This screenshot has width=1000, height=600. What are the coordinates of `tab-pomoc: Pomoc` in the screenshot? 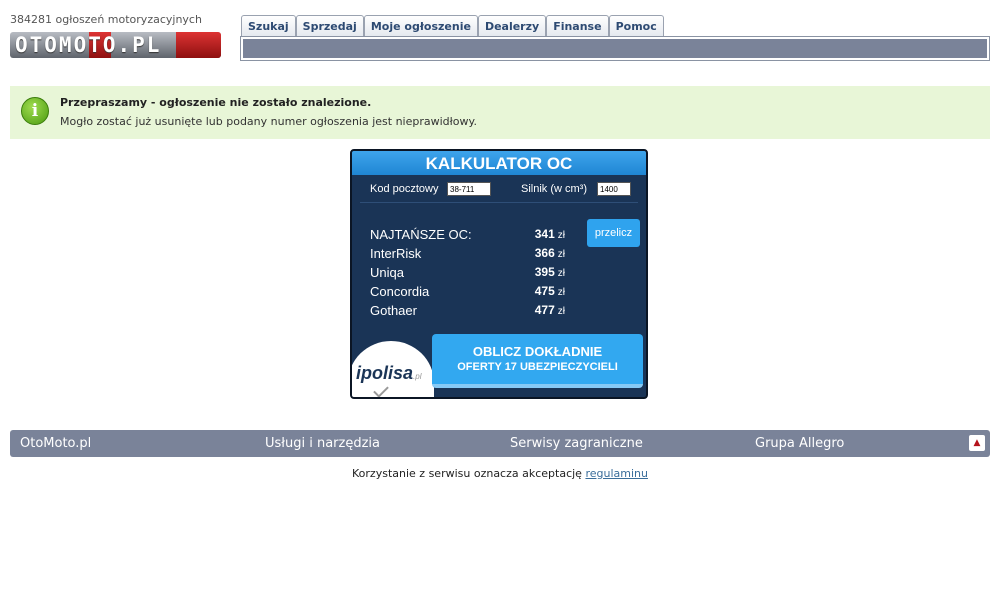 It's located at (636, 26).